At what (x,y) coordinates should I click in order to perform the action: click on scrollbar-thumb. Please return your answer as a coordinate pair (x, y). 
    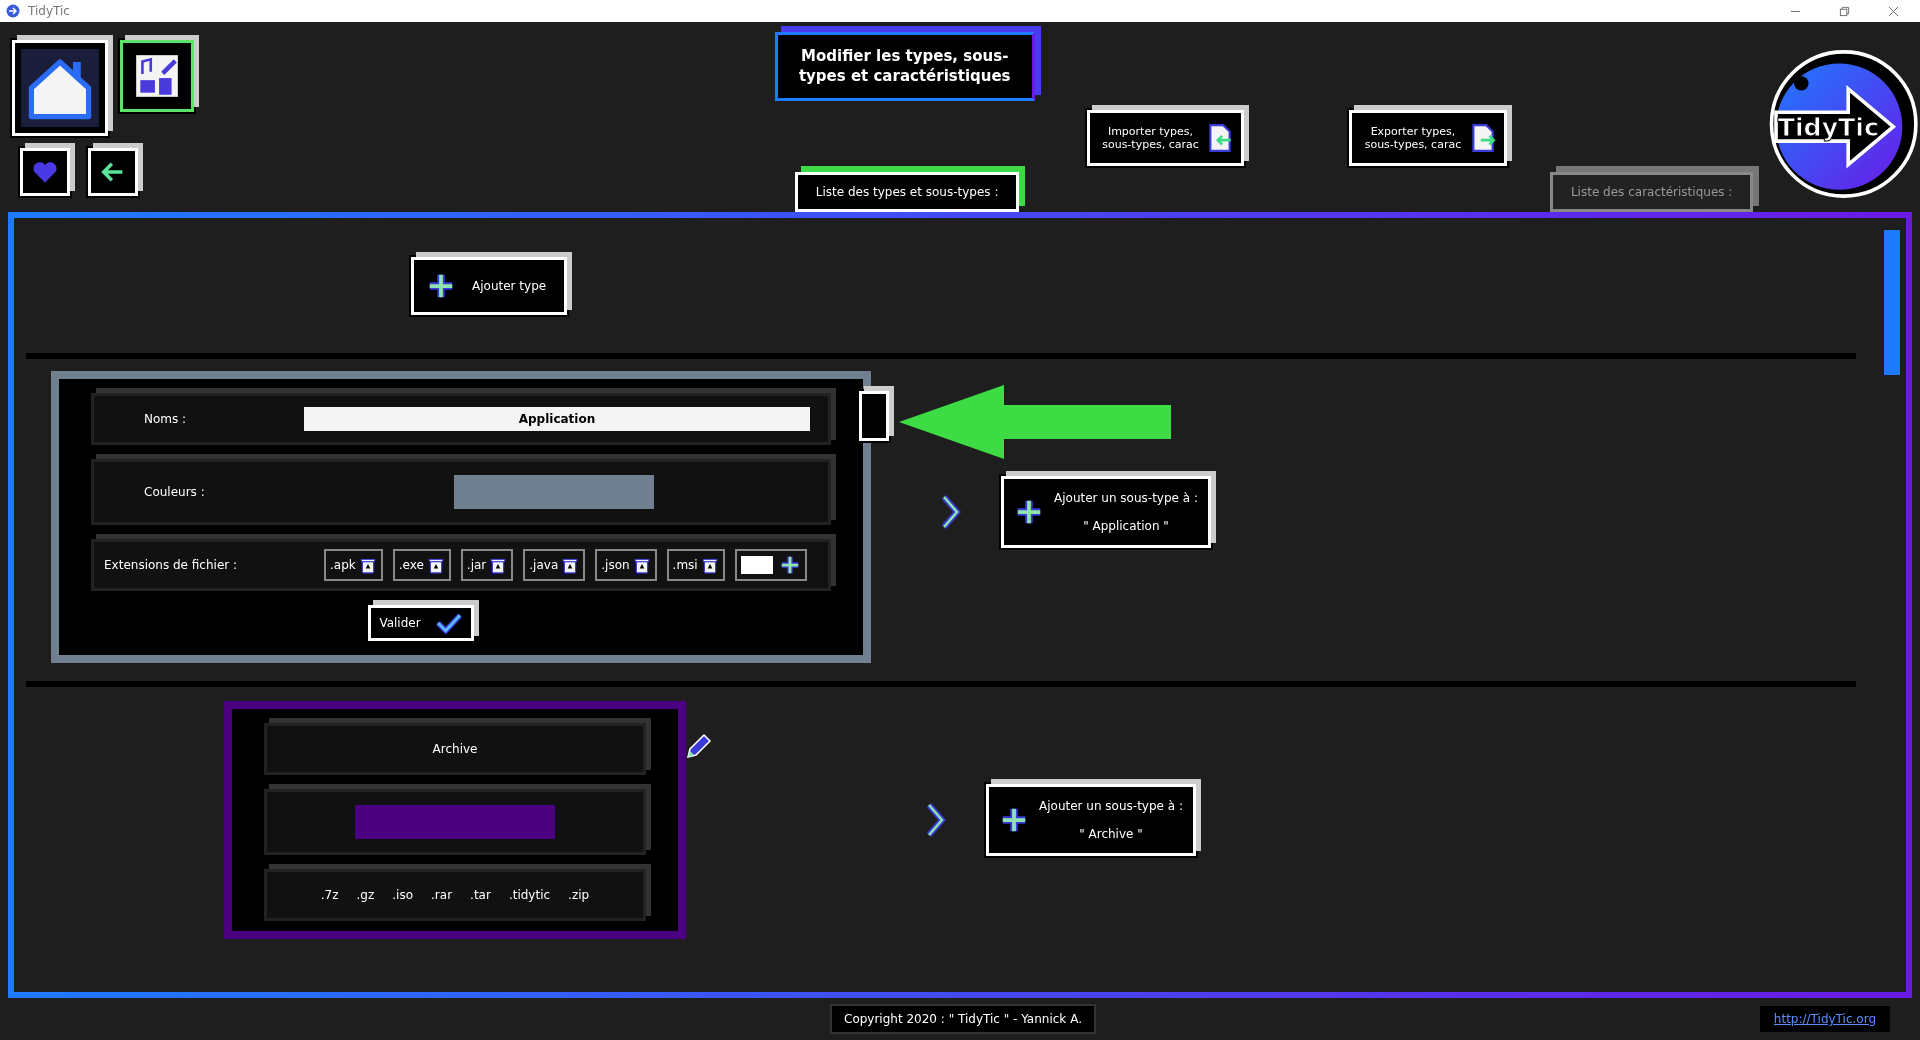
    Looking at the image, I should click on (1892, 302).